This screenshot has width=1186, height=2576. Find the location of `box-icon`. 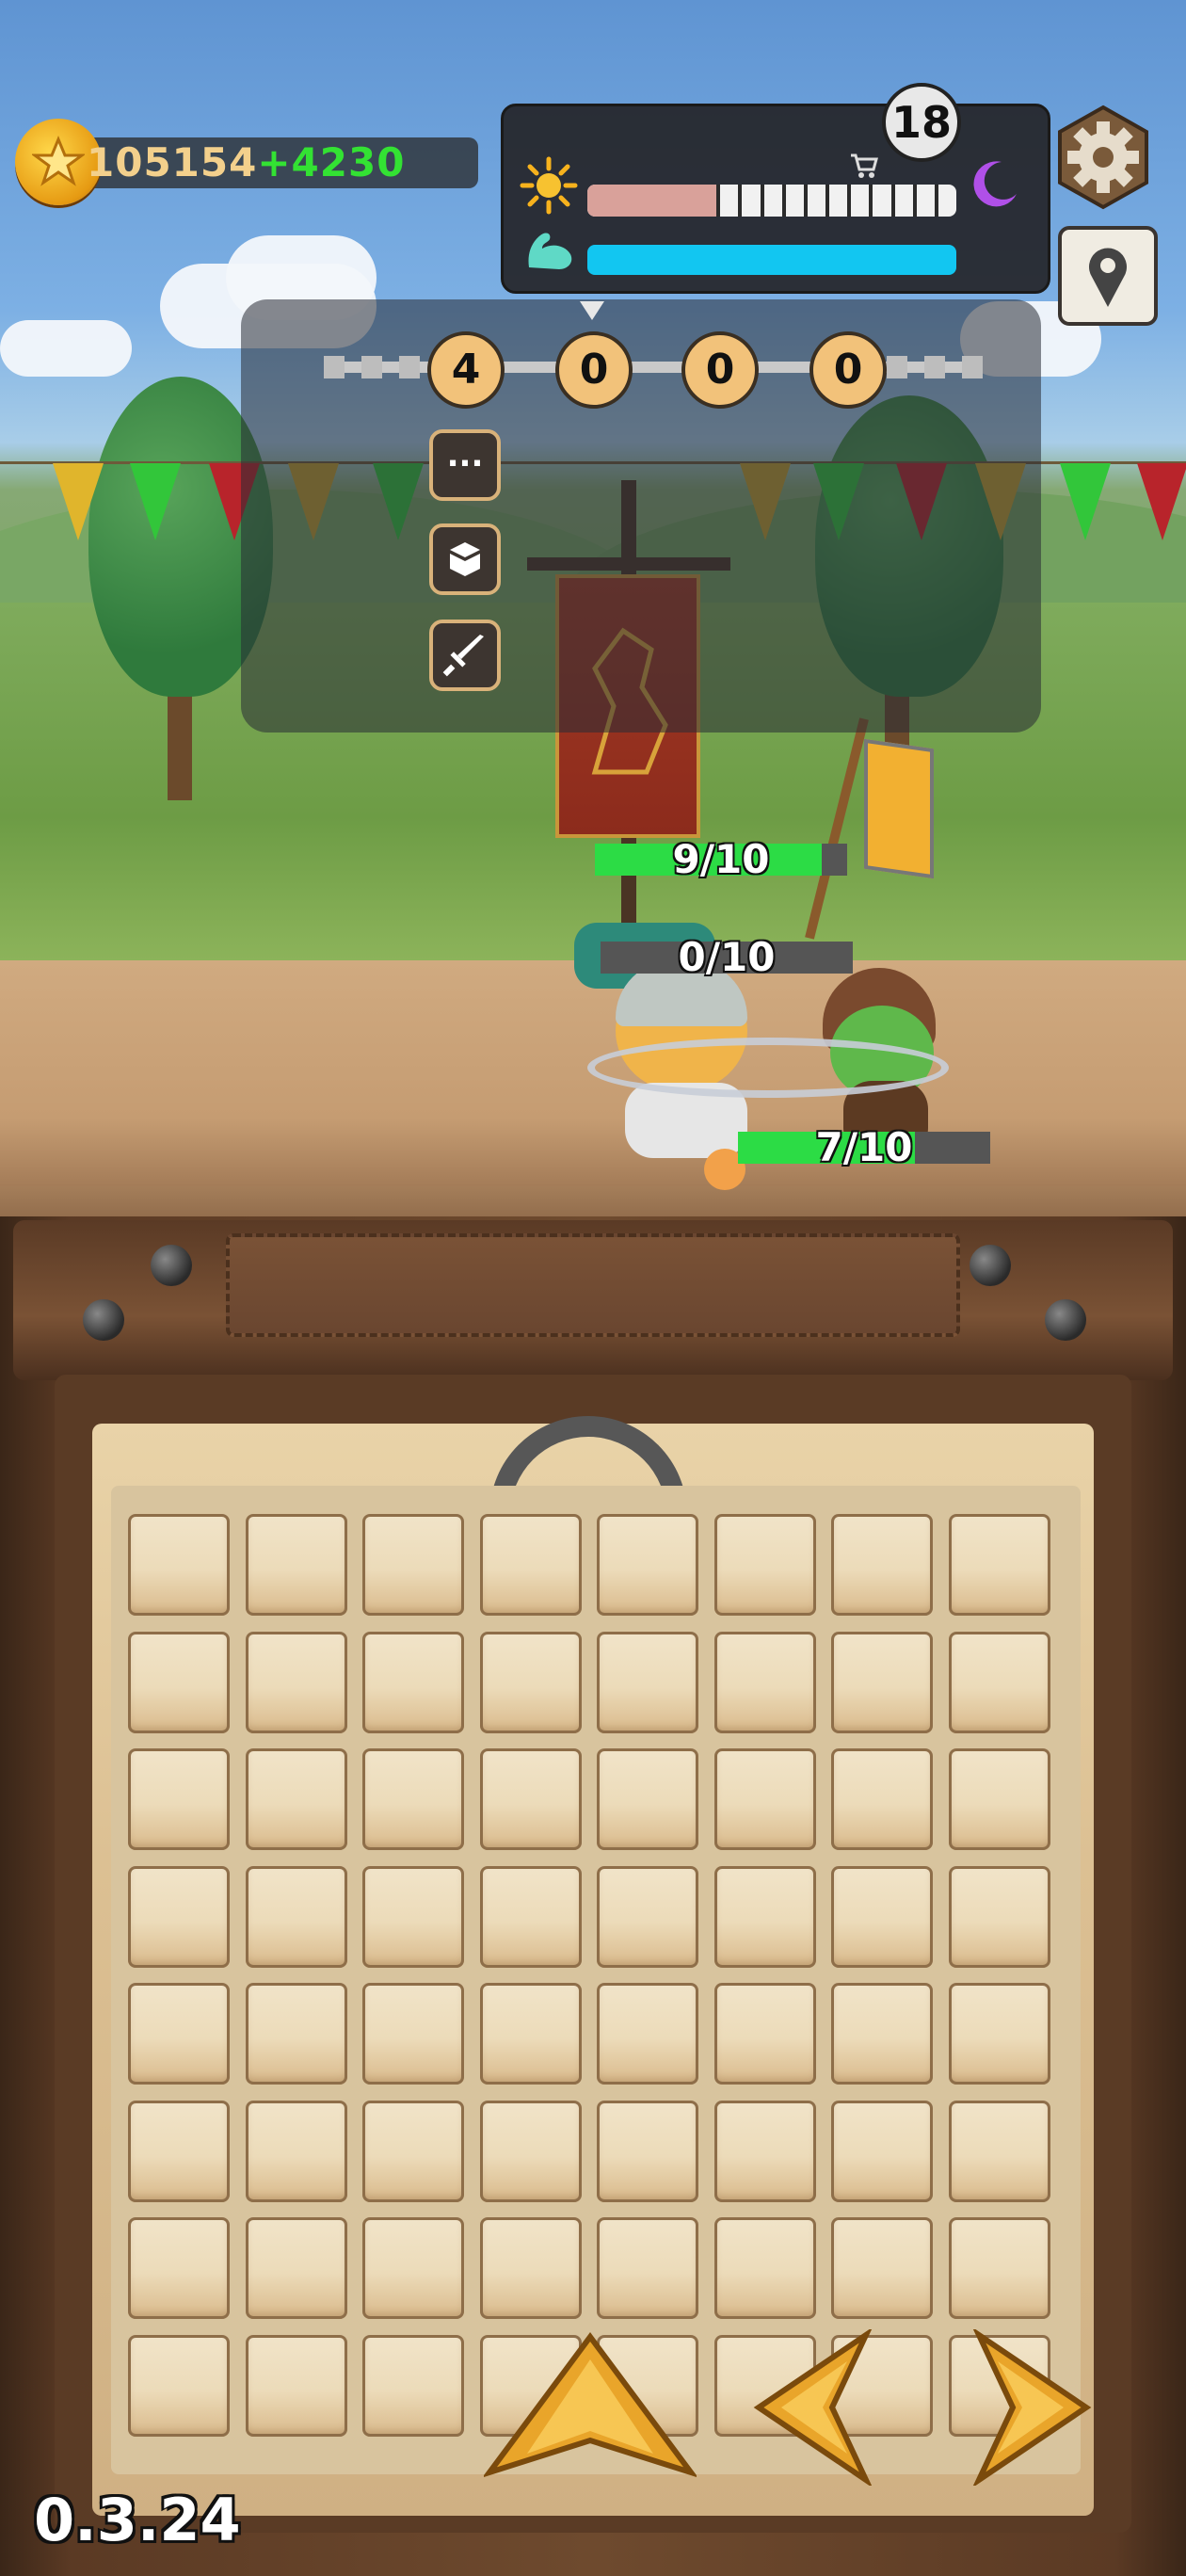

box-icon is located at coordinates (465, 559).